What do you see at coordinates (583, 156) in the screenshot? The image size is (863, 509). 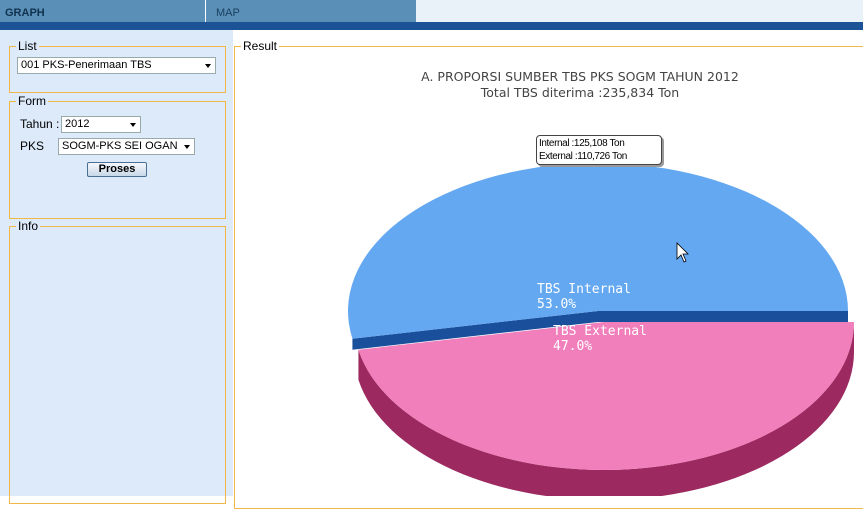 I see `tooltip-external: External :110,726 Ton` at bounding box center [583, 156].